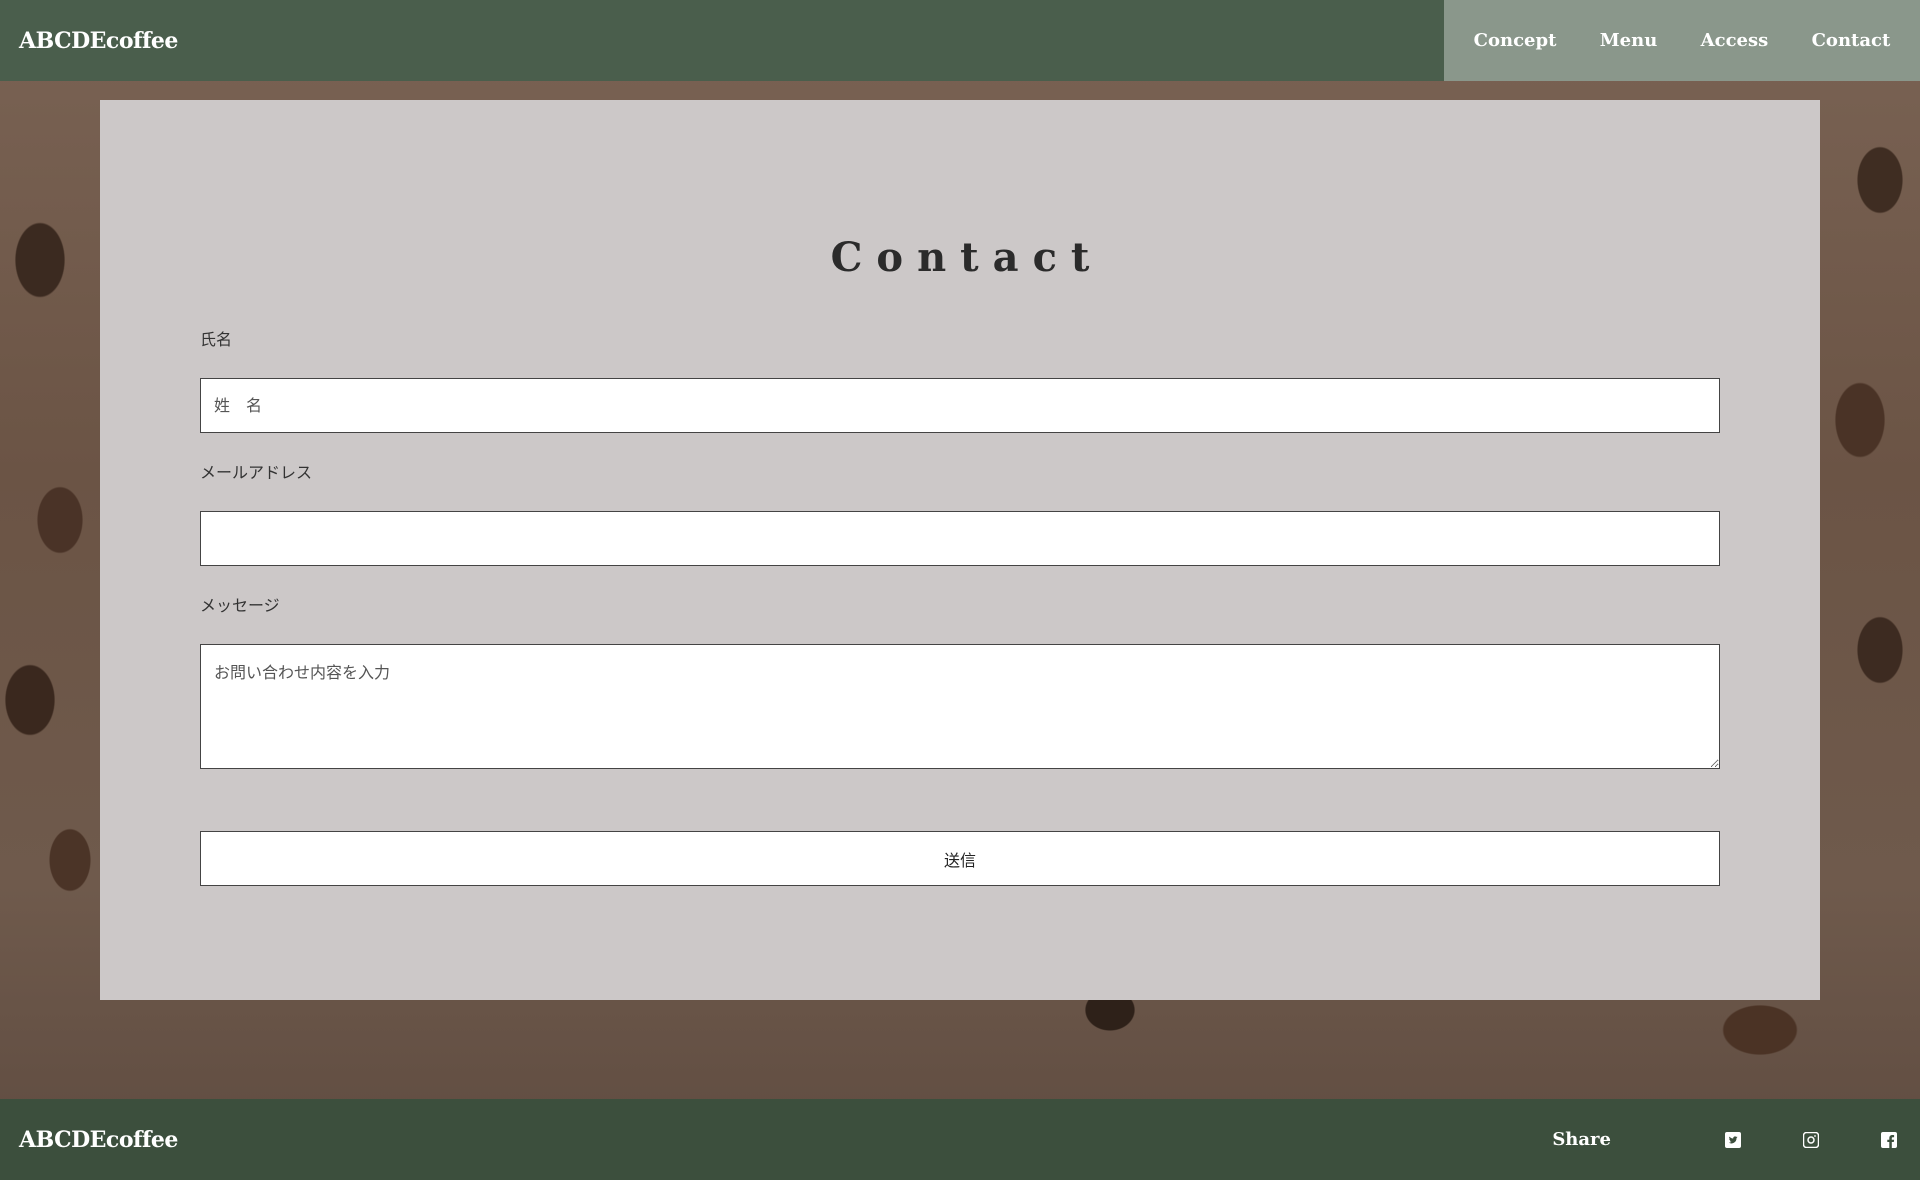 Image resolution: width=1920 pixels, height=1180 pixels. I want to click on message-textarea, so click(960, 706).